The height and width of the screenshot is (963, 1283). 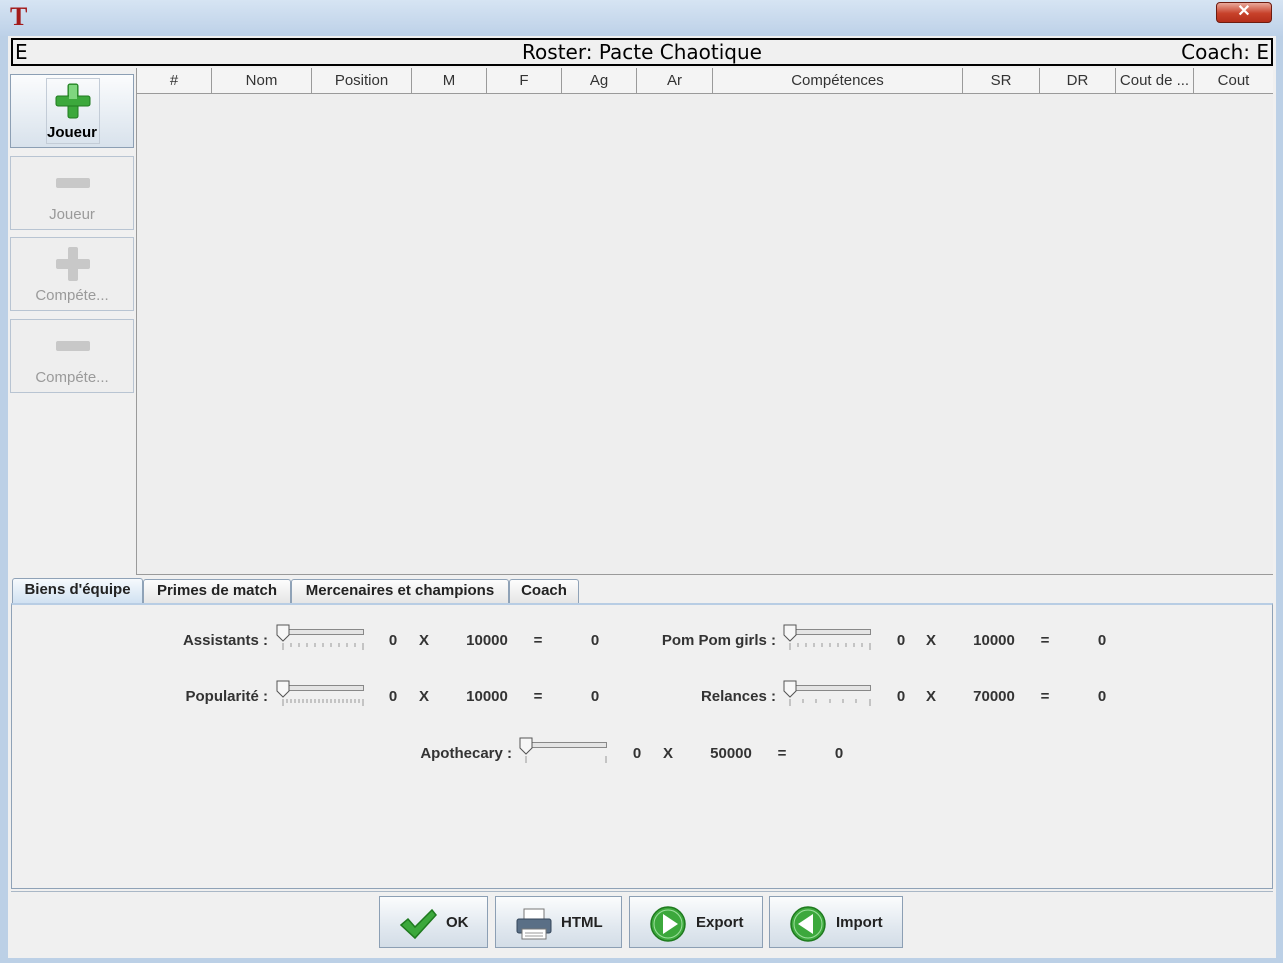 I want to click on relances-total: 0, so click(x=1102, y=696).